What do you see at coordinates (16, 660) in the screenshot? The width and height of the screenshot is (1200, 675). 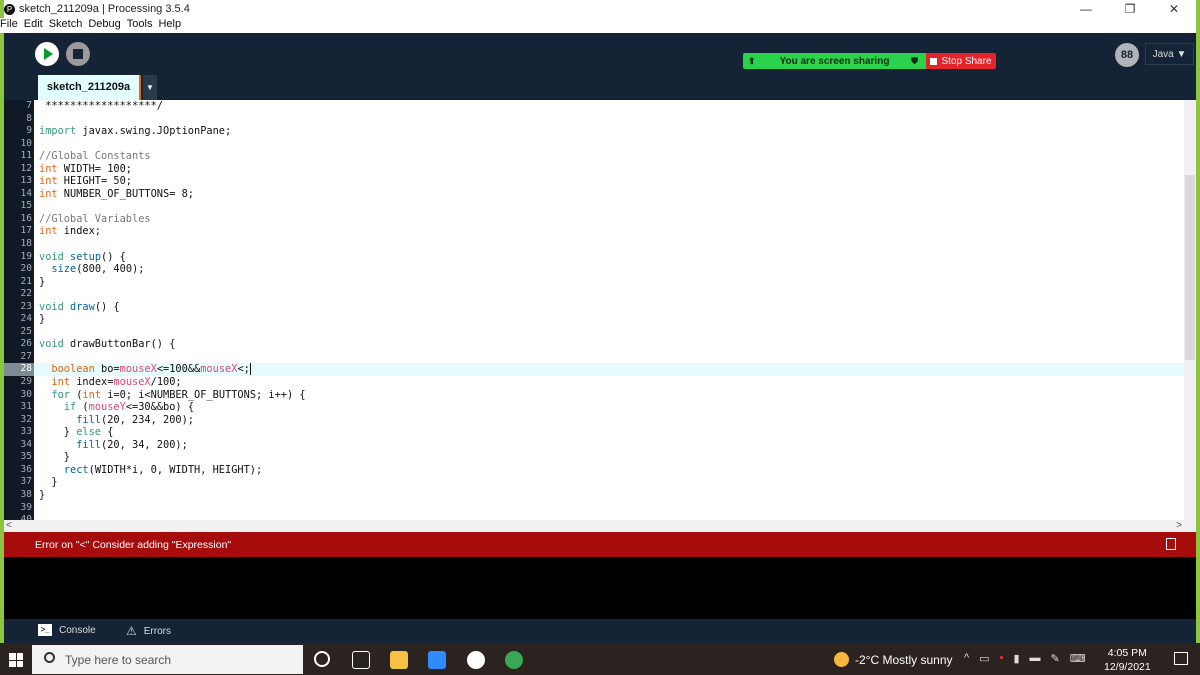 I see `windows-start-icon` at bounding box center [16, 660].